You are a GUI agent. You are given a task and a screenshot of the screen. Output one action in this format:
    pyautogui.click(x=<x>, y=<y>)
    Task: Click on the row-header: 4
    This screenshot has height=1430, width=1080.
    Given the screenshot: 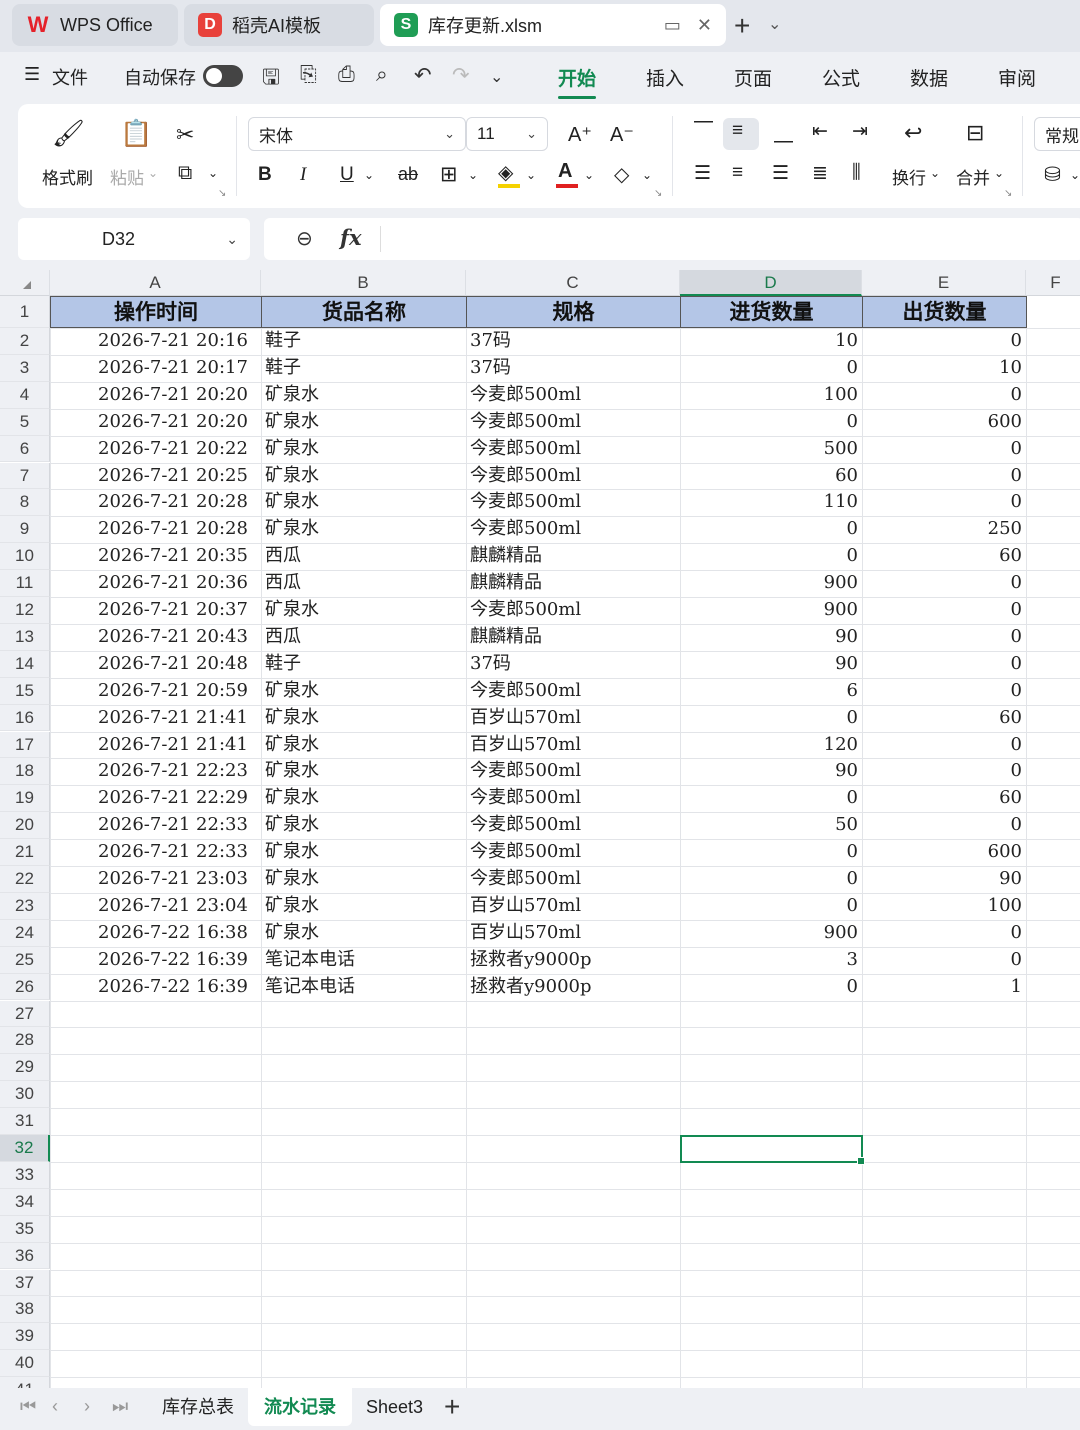 What is the action you would take?
    pyautogui.click(x=25, y=395)
    